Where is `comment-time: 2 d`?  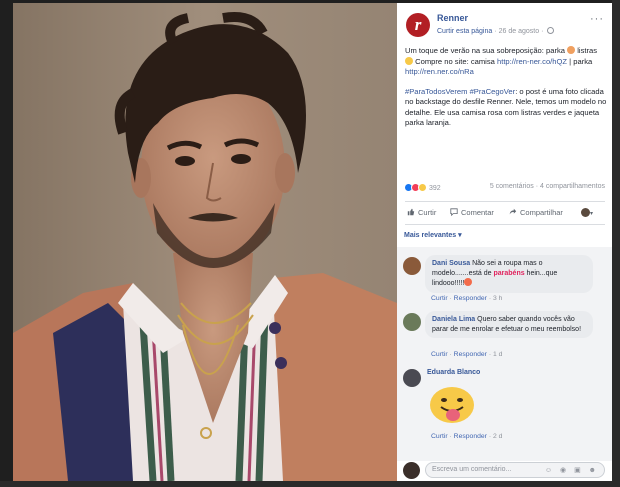 comment-time: 2 d is located at coordinates (497, 436).